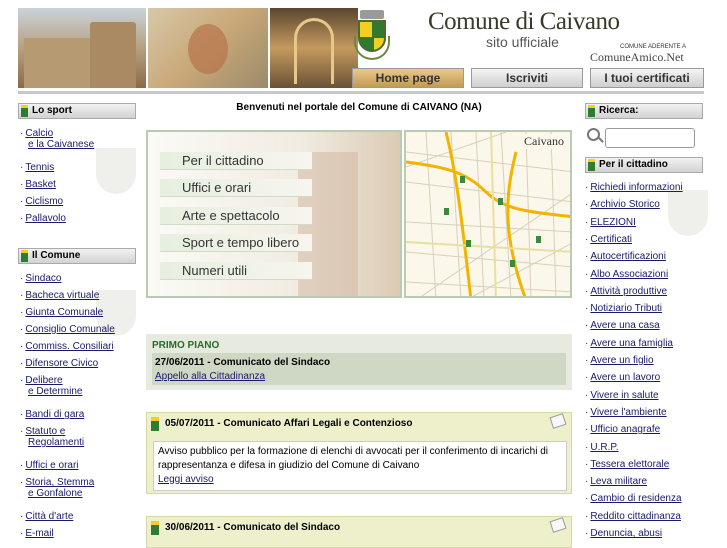 The image size is (727, 548). What do you see at coordinates (647, 78) in the screenshot?
I see `nav-certificati-button: I tuoi certificati` at bounding box center [647, 78].